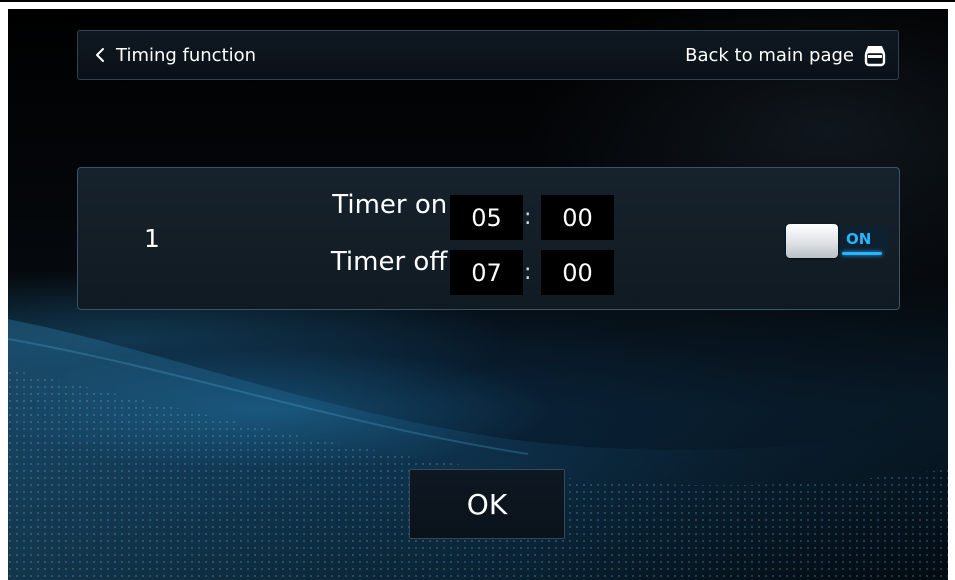 This screenshot has width=955, height=580. Describe the element at coordinates (152, 238) in the screenshot. I see `timer-index: 1` at that location.